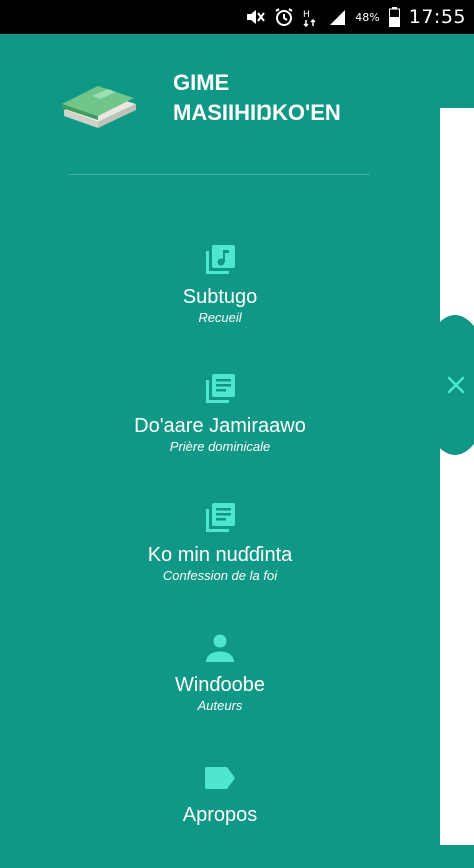  I want to click on label-tag-icon, so click(220, 778).